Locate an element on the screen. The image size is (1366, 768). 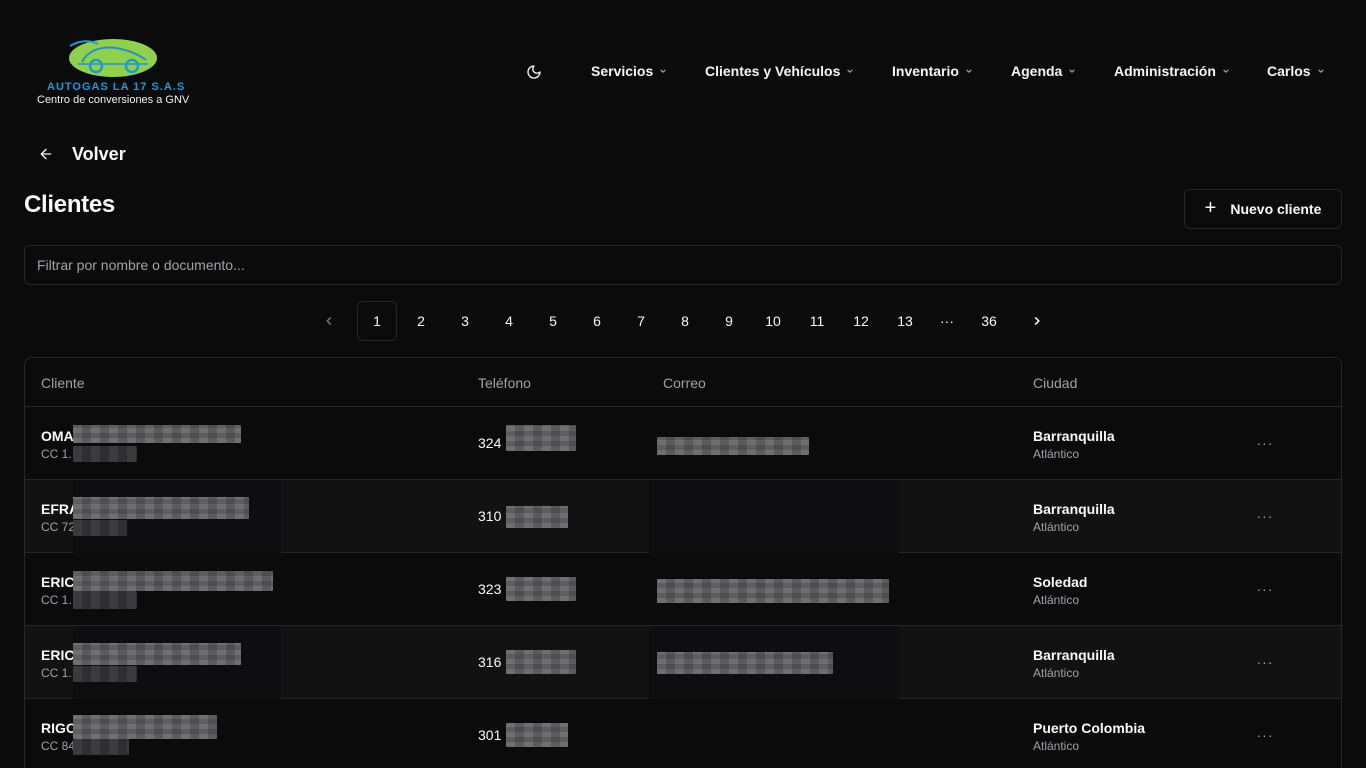
nav-inventario: Inventario is located at coordinates (932, 71).